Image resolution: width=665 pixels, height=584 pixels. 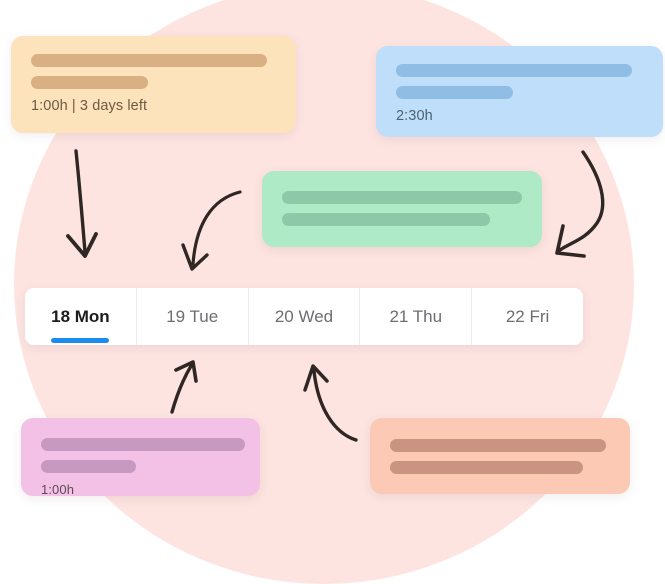 I want to click on task-card-pink-meta: 1:00h, so click(x=58, y=489).